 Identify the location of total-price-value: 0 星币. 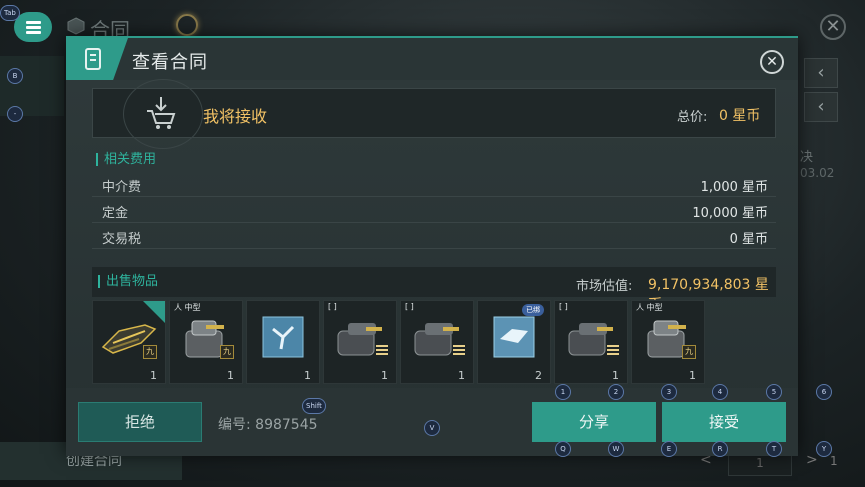
(740, 116).